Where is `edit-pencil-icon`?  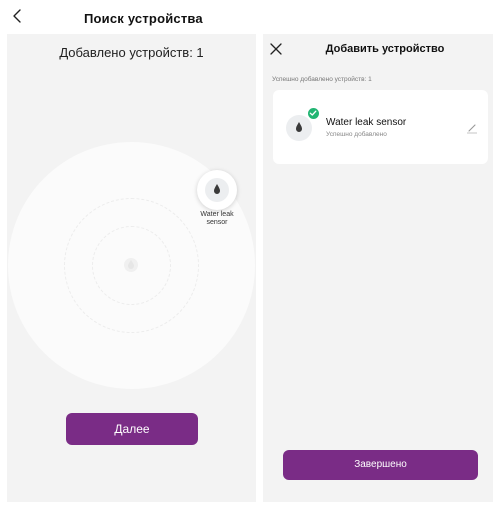
edit-pencil-icon is located at coordinates (472, 128).